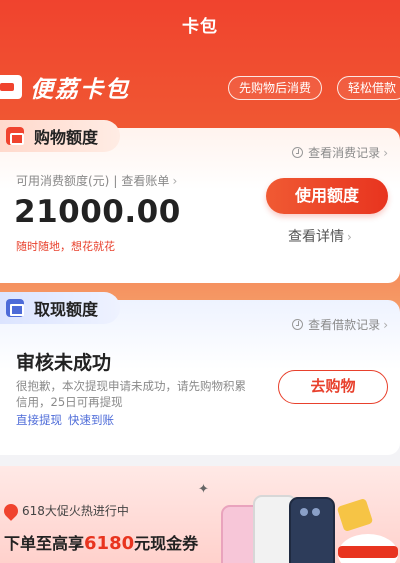  I want to click on shopping-credit-title: 购物额度, so click(66, 137).